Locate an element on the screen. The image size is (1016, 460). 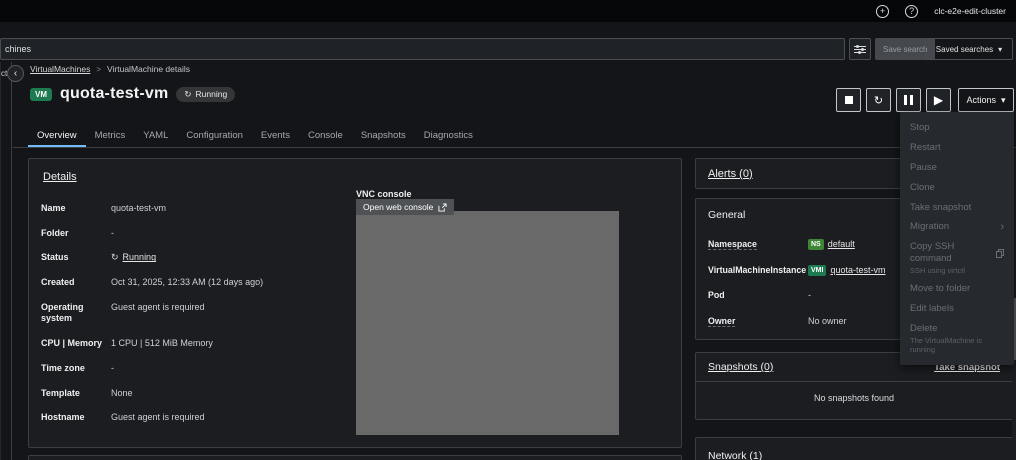
saved-searches-label: Saved searches is located at coordinates (964, 49).